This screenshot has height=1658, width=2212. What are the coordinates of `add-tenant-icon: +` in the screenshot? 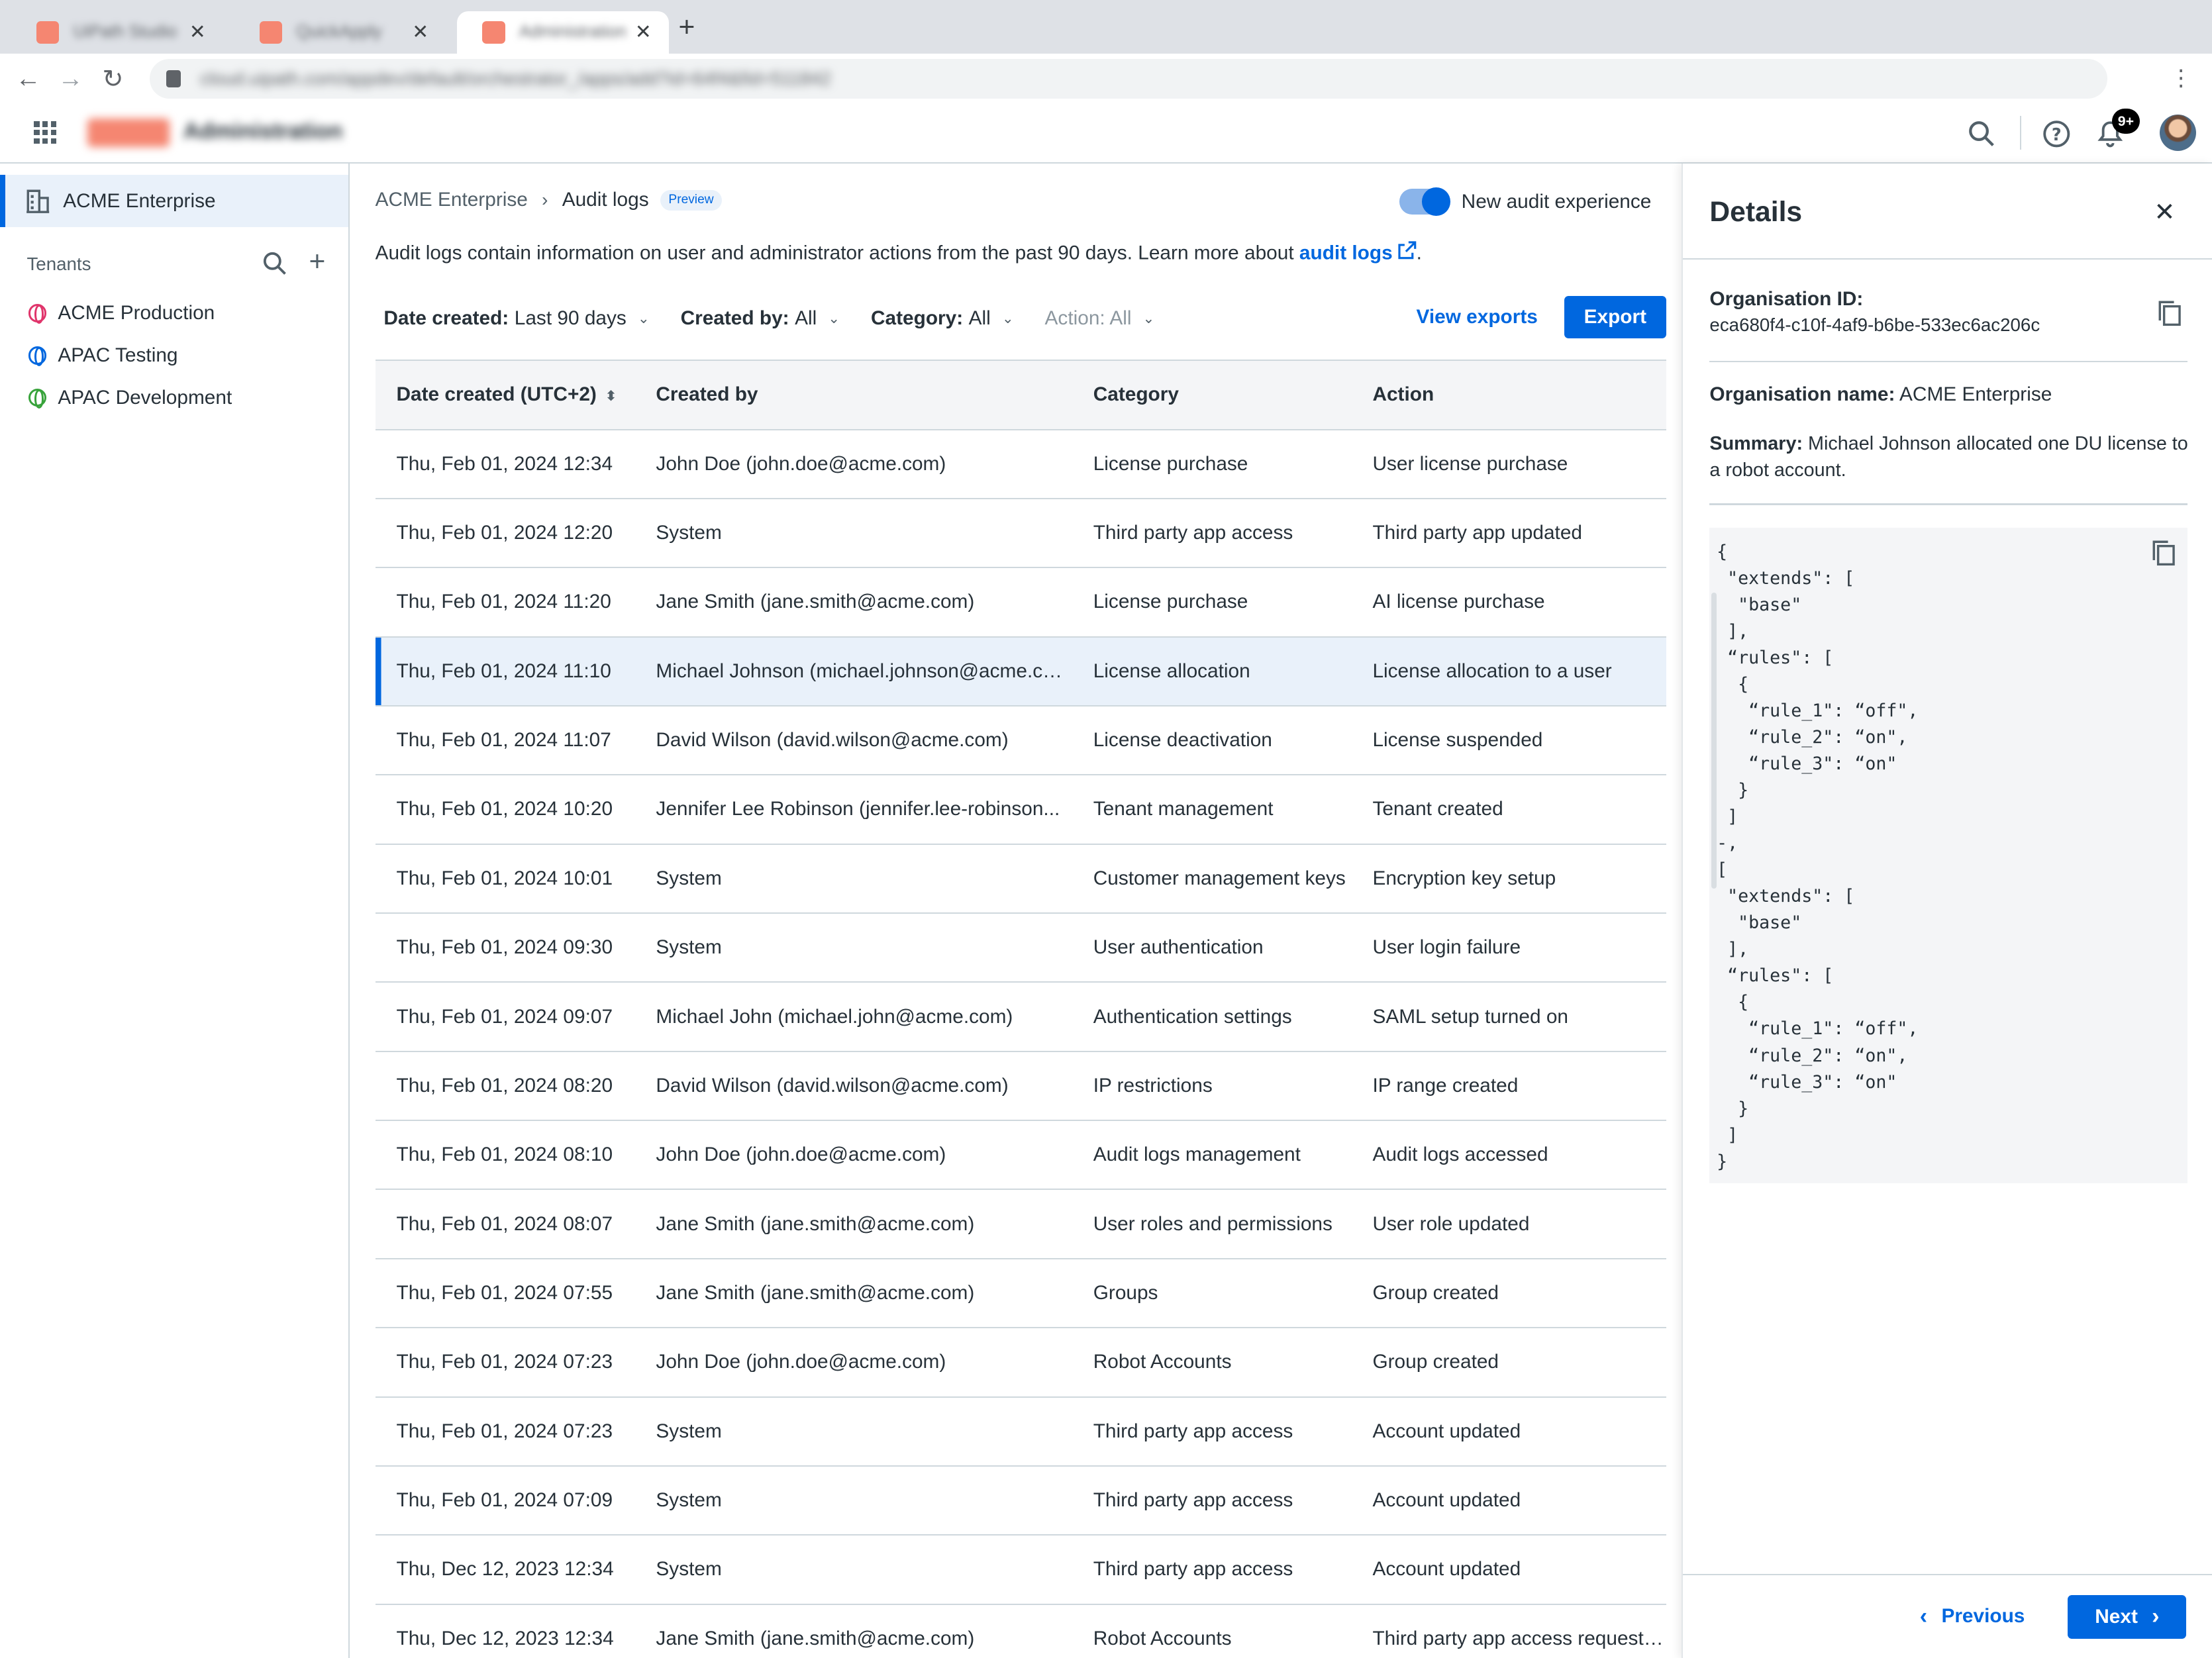 It's located at (317, 262).